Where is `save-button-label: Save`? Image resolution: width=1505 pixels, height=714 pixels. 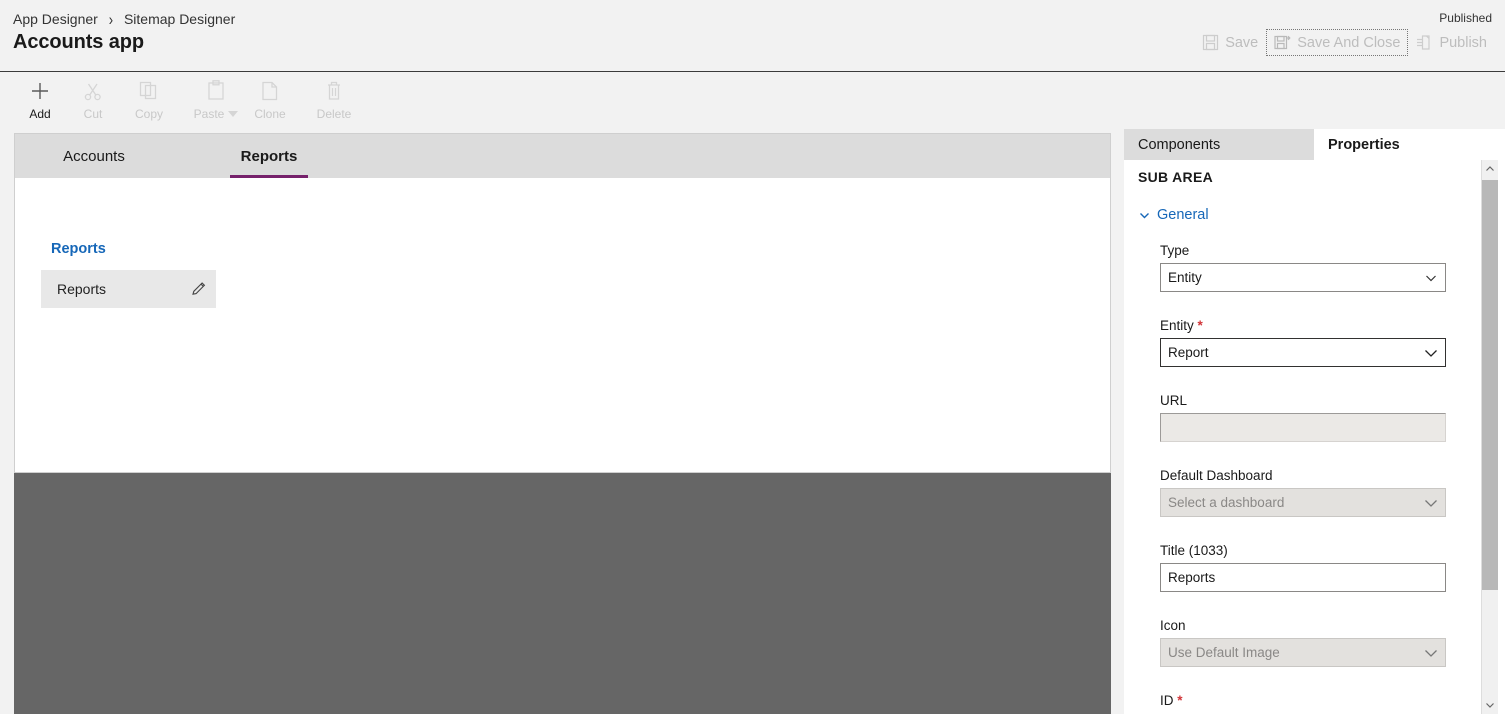
save-button-label: Save is located at coordinates (1242, 42).